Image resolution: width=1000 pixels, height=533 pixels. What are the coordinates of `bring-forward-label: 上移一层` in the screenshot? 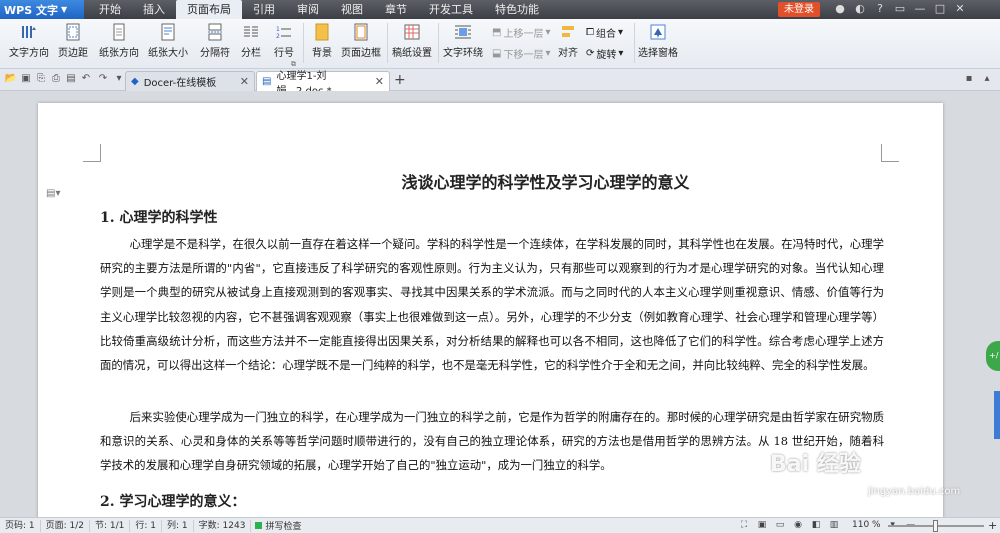 It's located at (523, 34).